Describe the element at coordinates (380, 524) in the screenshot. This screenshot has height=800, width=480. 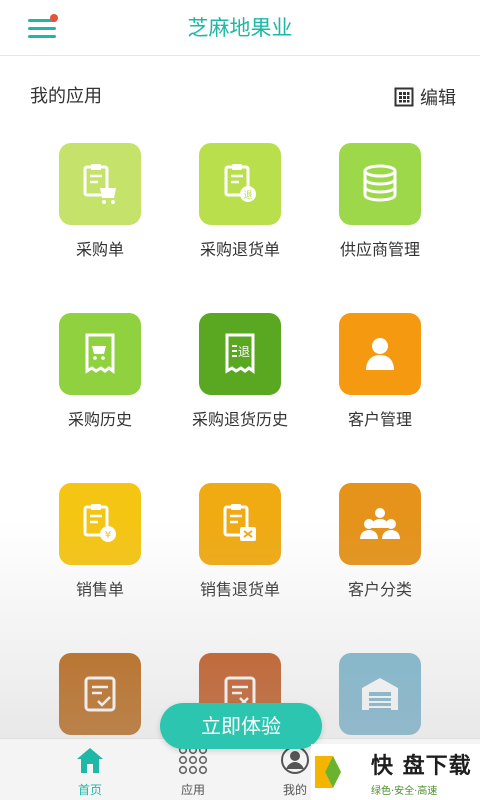
I see `customer-group-icon` at that location.